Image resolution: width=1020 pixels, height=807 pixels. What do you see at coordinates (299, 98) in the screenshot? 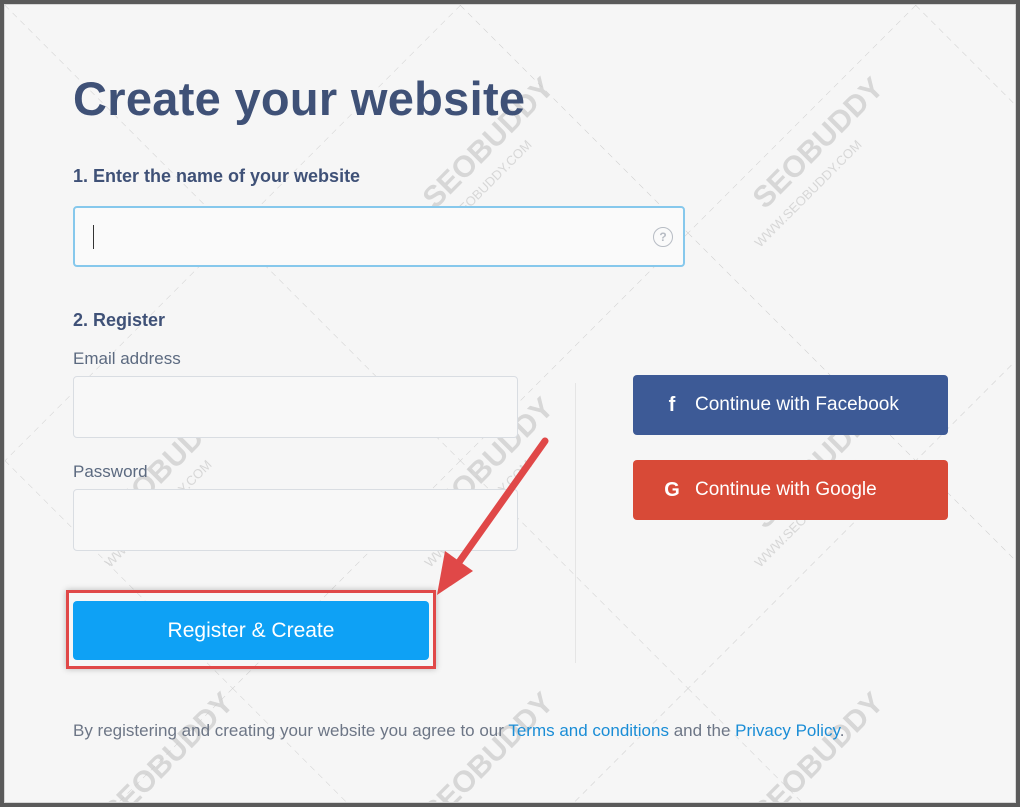
I see `page-title: Create your website` at bounding box center [299, 98].